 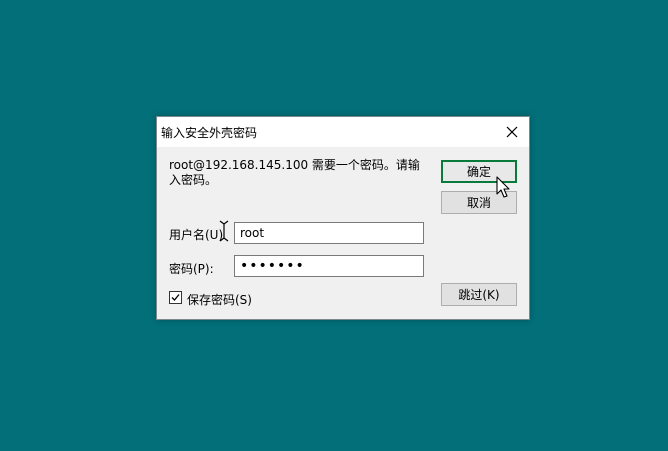 I want to click on close-icon, so click(x=512, y=132).